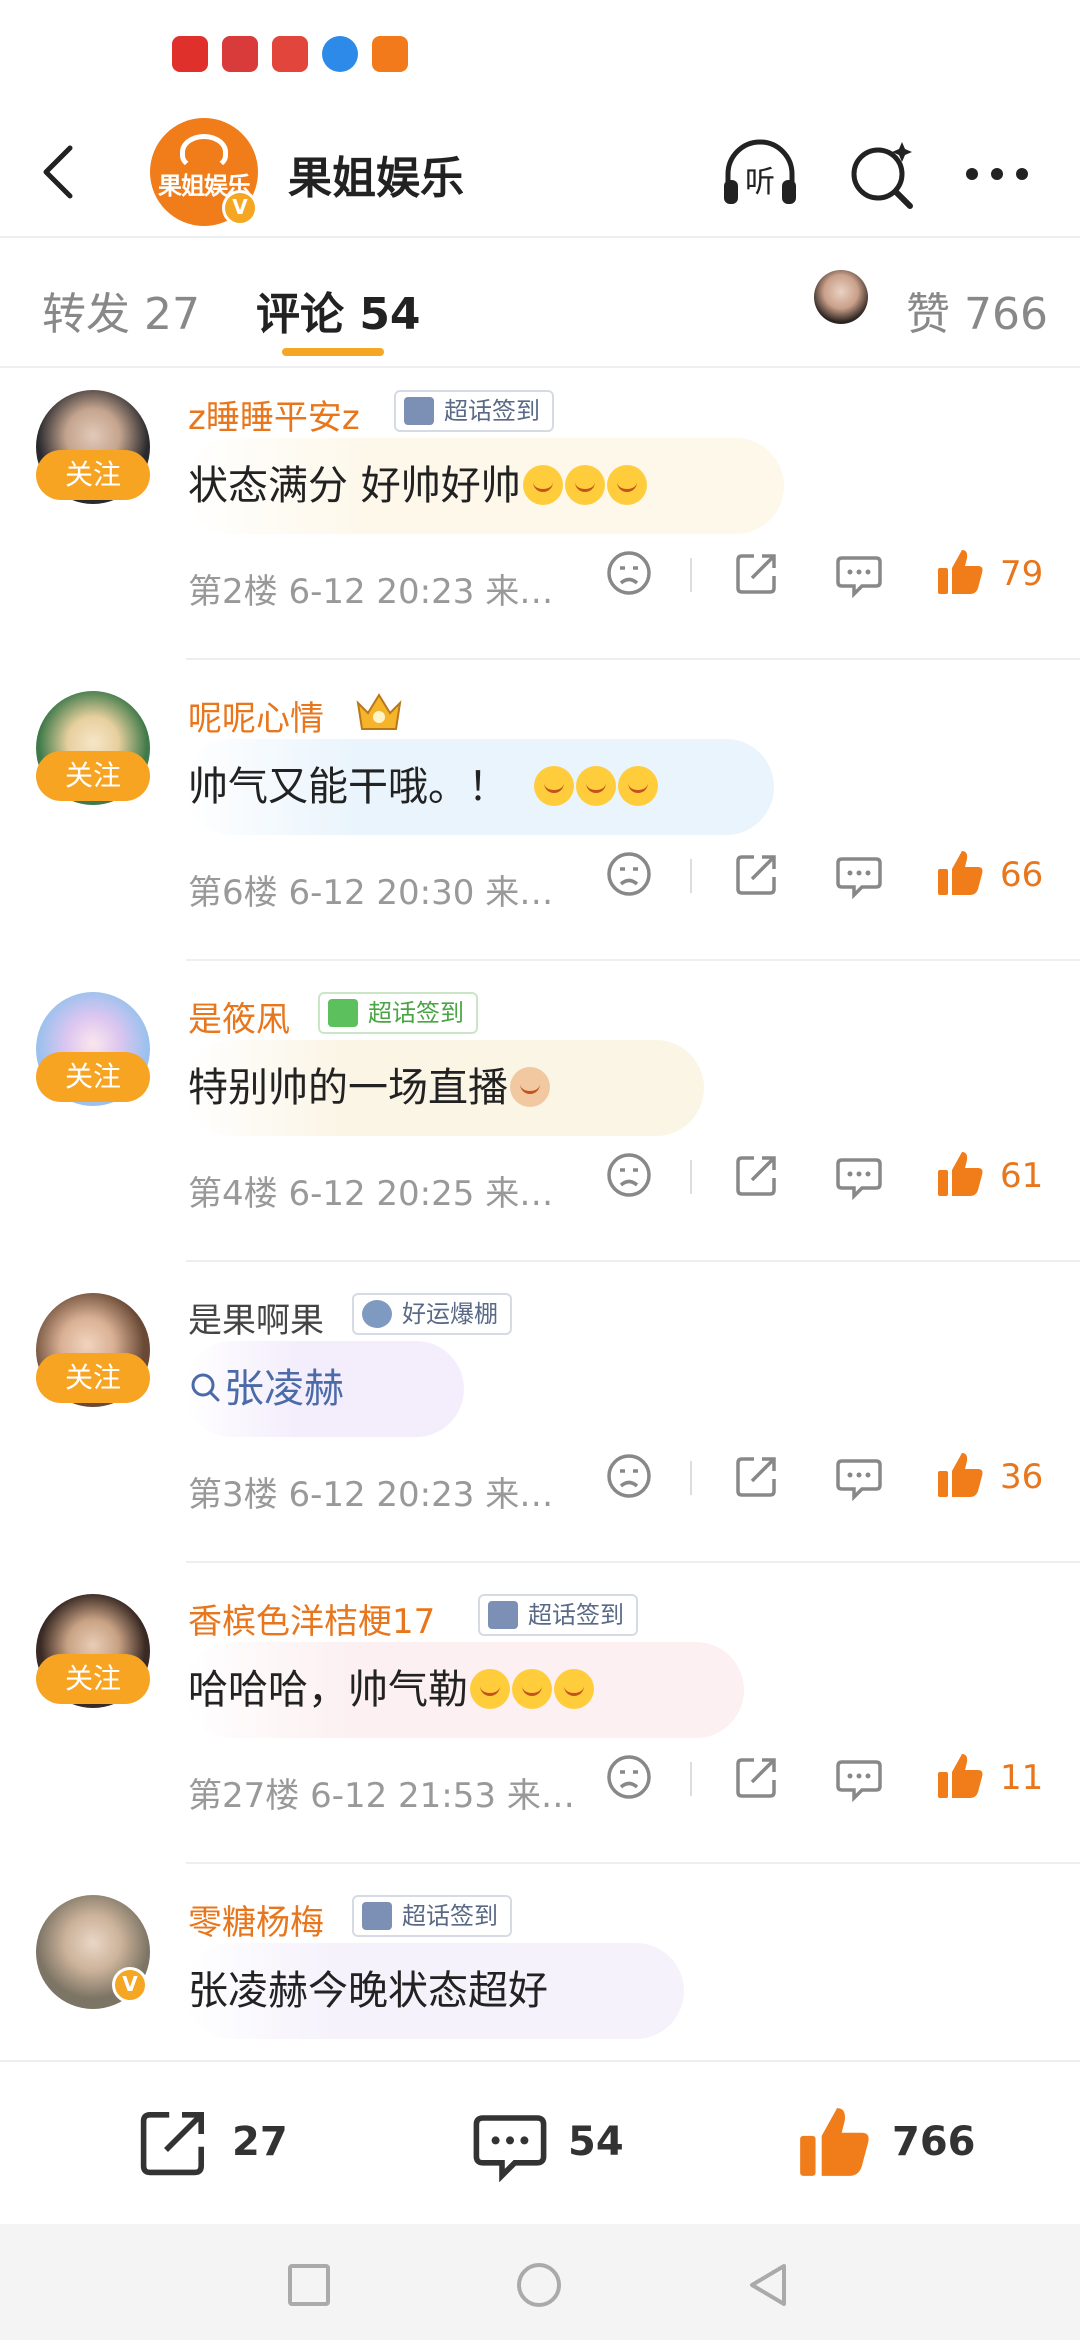  Describe the element at coordinates (62, 172) in the screenshot. I see `back-arrow-icon` at that location.